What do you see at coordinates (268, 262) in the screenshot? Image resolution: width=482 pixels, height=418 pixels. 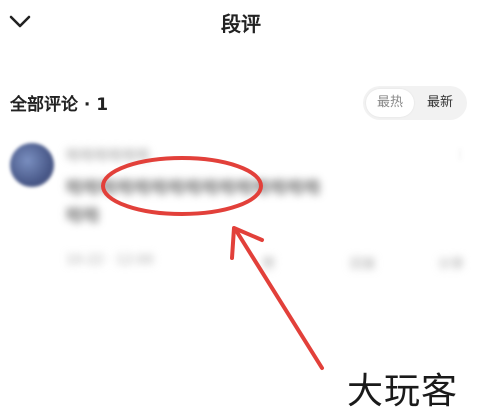 I see `like-button: 赞` at bounding box center [268, 262].